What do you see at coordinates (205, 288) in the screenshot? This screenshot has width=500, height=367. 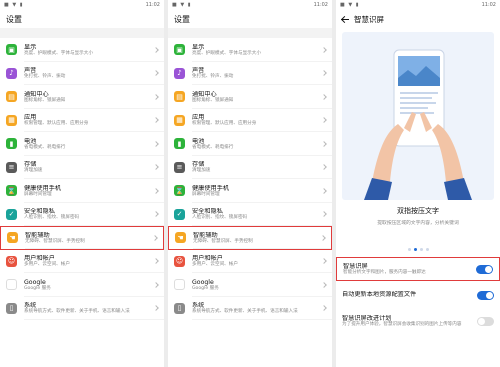 I see `settings-item-subtitle: Google 服务` at bounding box center [205, 288].